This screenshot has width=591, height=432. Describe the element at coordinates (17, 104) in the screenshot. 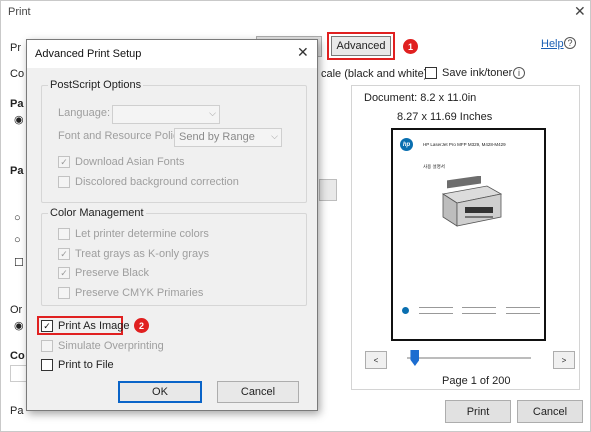

I see `pages-section-sliver: Pa` at that location.